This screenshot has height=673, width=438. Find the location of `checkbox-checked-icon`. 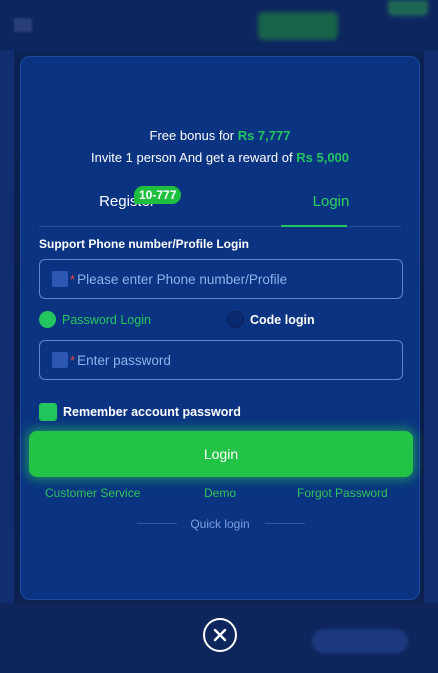

checkbox-checked-icon is located at coordinates (48, 412).